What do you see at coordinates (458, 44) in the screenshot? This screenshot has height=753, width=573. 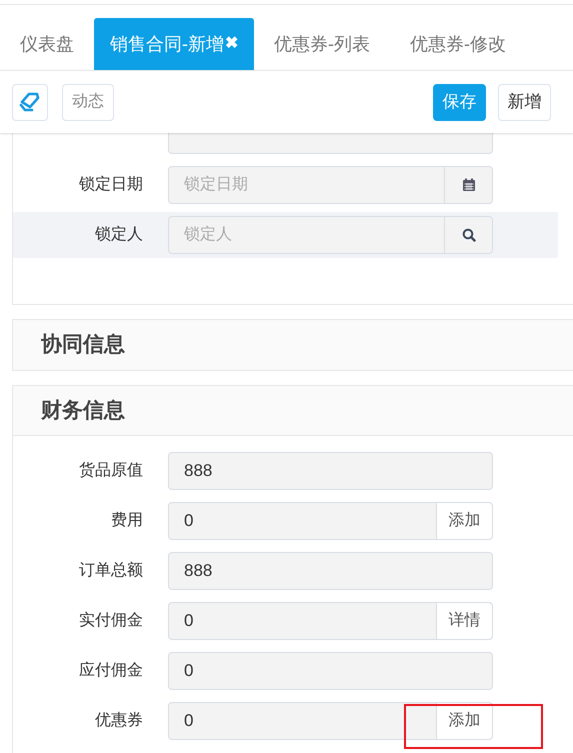 I see `tab: 优惠券-修改` at bounding box center [458, 44].